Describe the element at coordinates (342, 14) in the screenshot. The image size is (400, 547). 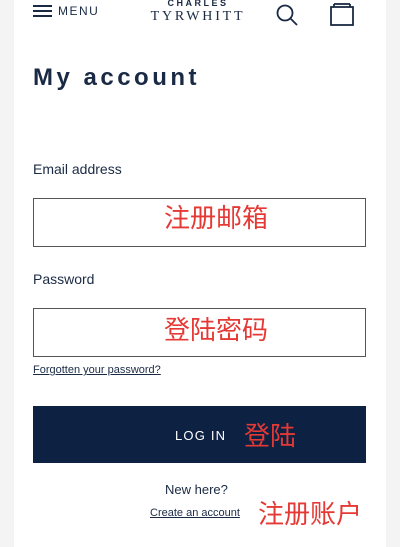
I see `shopping-bag-icon` at that location.